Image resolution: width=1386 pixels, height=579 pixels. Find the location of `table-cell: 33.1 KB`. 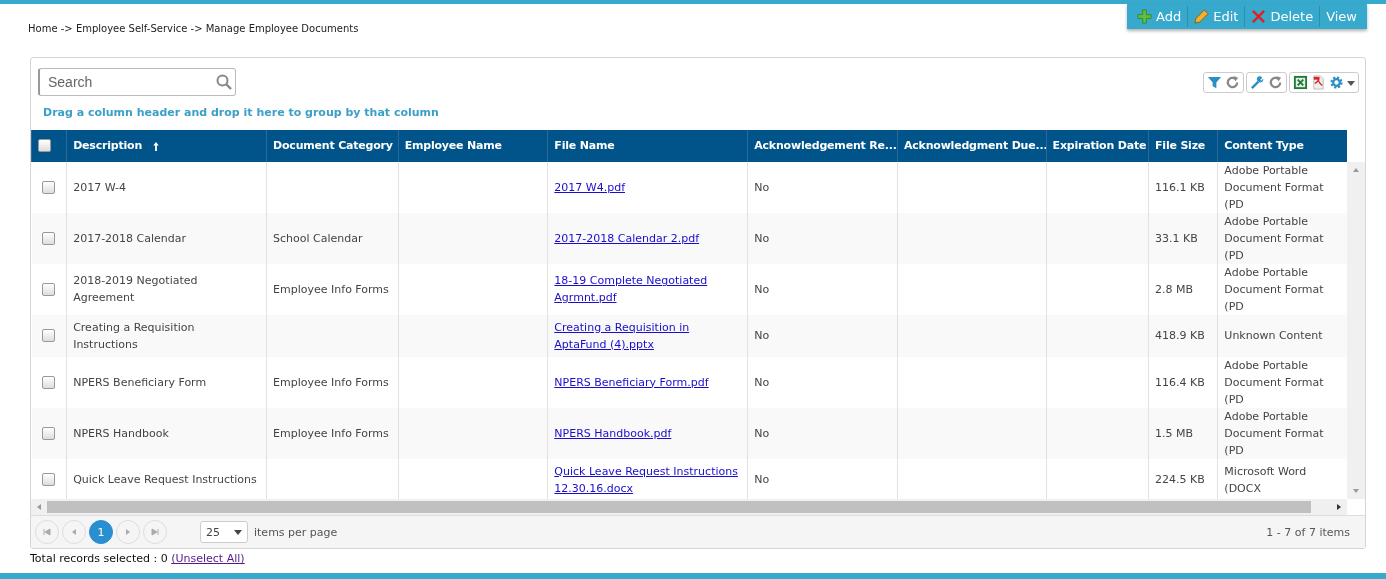

table-cell: 33.1 KB is located at coordinates (1176, 238).